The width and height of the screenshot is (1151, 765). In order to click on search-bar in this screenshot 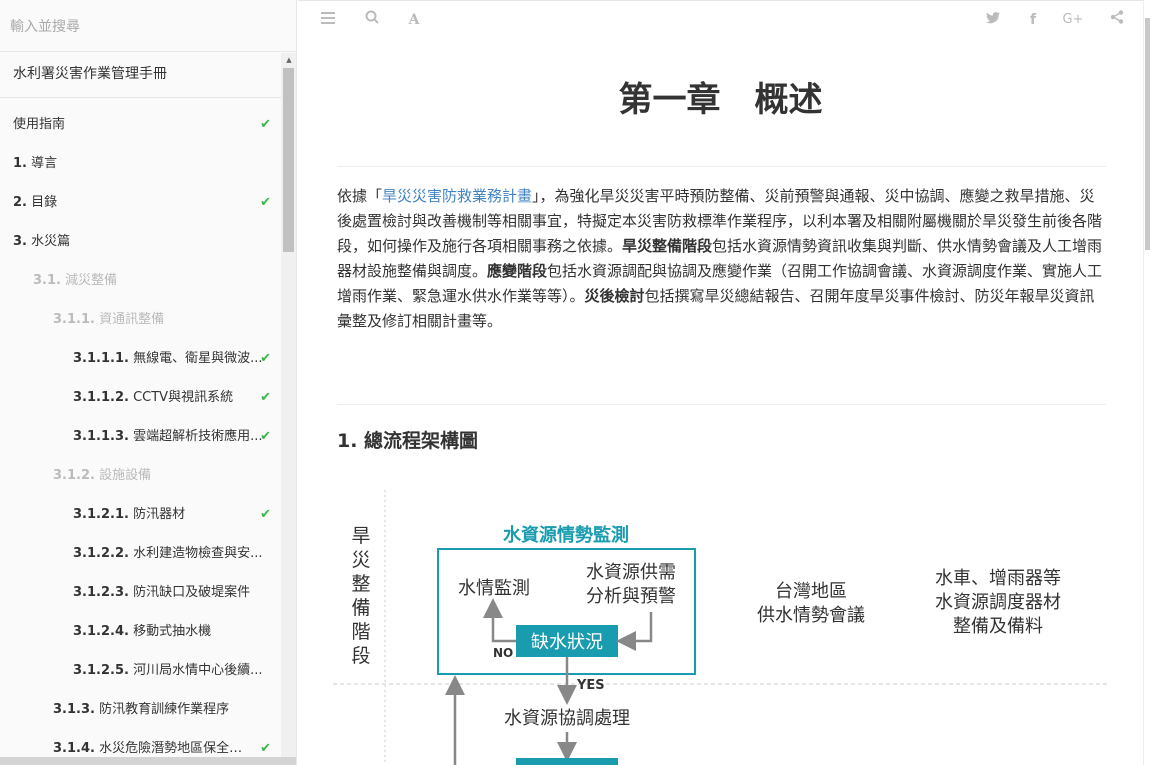, I will do `click(148, 26)`.